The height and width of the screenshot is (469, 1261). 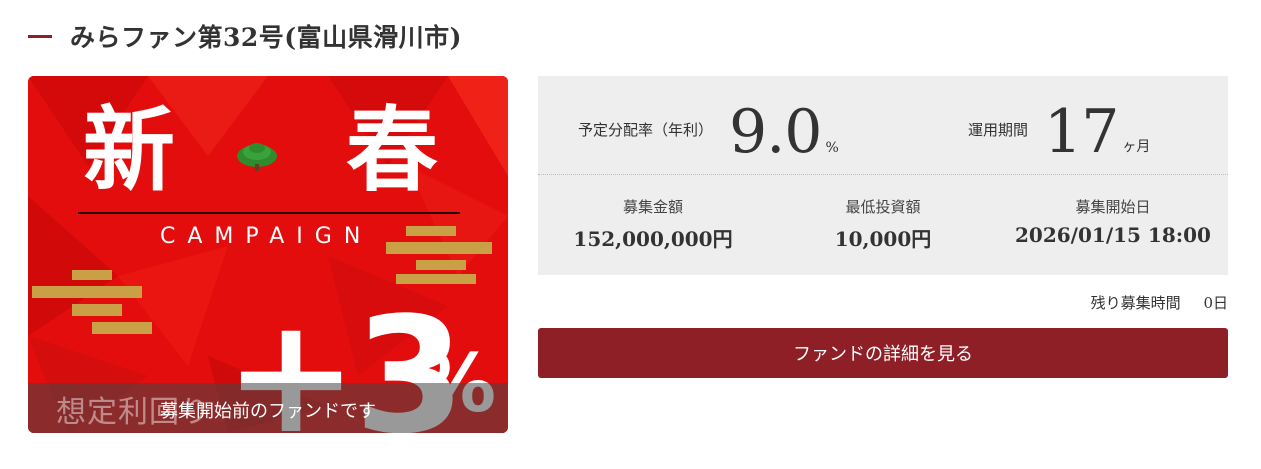 I want to click on operation-period-unit: ヶ月, so click(x=1136, y=147).